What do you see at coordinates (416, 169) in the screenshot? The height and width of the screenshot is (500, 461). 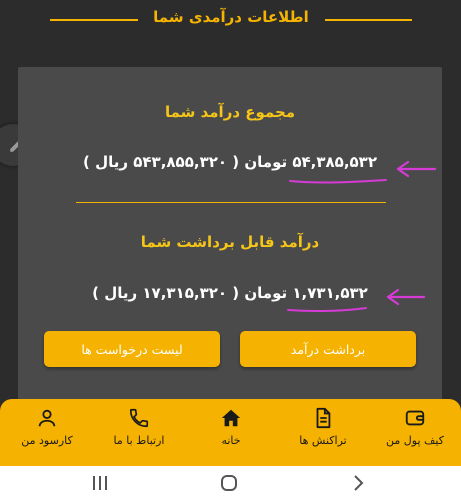 I see `annotation-arrow-total` at bounding box center [416, 169].